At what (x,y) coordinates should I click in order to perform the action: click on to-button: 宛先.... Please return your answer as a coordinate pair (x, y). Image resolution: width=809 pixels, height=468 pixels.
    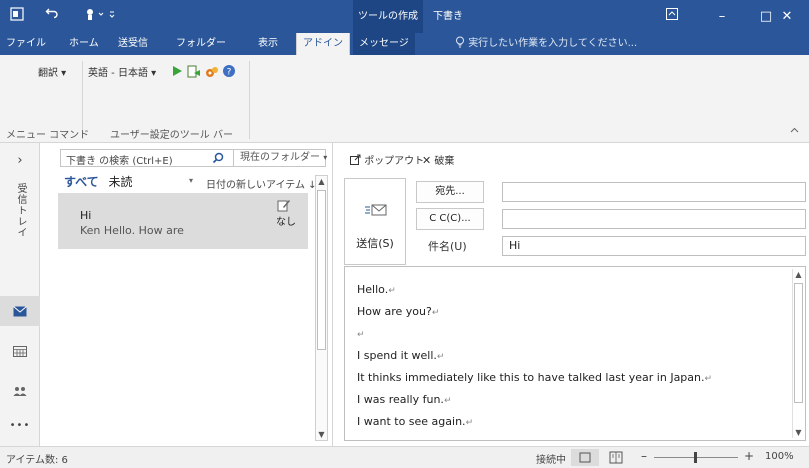
    Looking at the image, I should click on (450, 192).